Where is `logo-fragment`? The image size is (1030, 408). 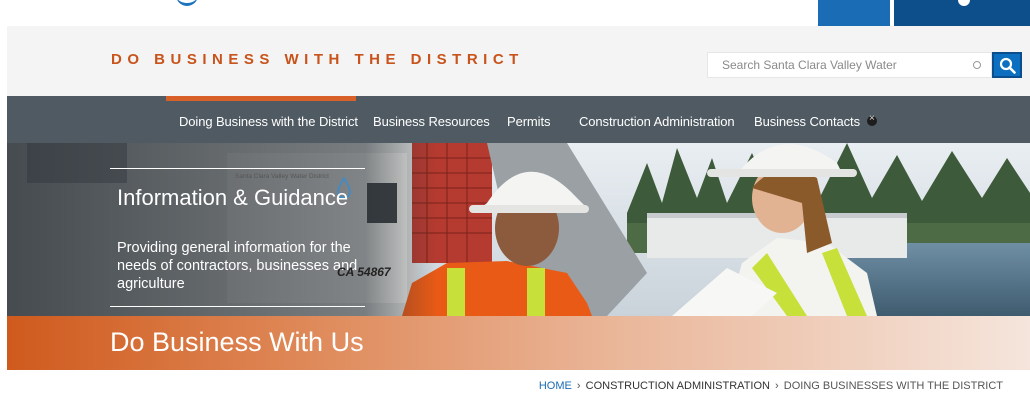 logo-fragment is located at coordinates (187, 3).